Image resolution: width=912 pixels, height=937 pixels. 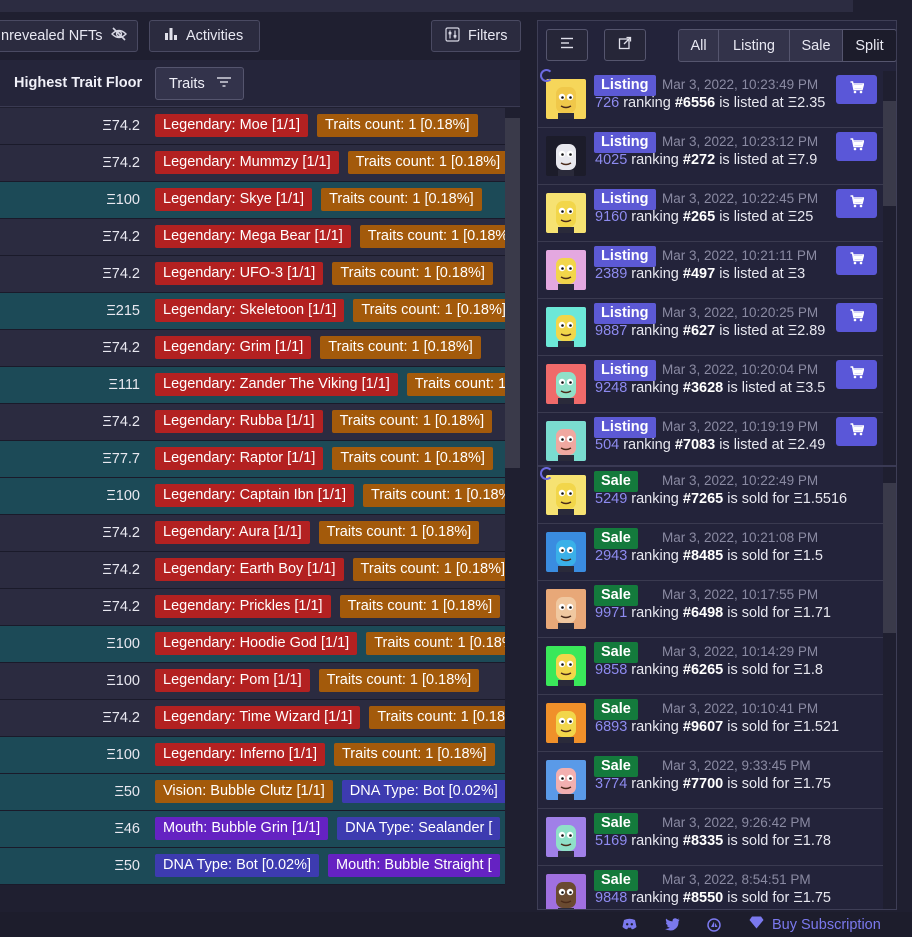 I want to click on token-id: 504, so click(x=607, y=445).